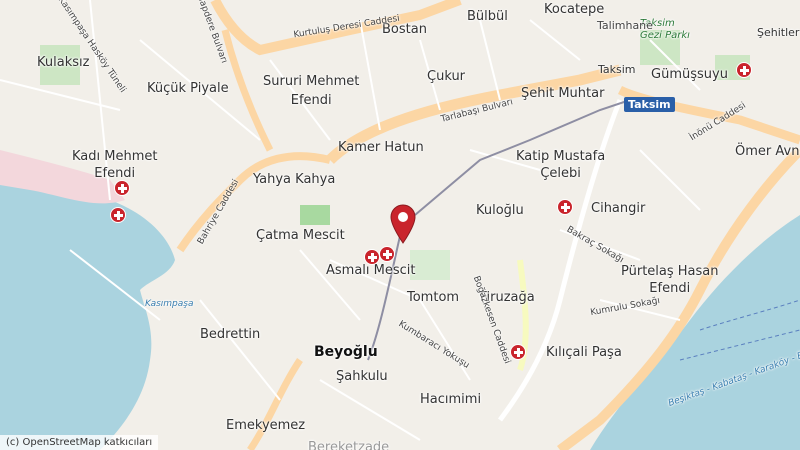 This screenshot has width=800, height=450. Describe the element at coordinates (500, 210) in the screenshot. I see `label-kuloglu: Kuloğlu` at that location.